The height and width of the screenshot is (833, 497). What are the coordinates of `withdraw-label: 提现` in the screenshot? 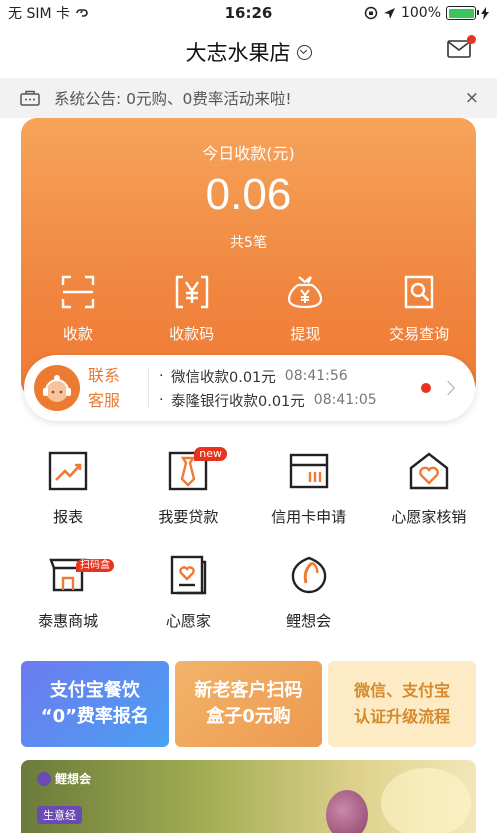 It's located at (305, 334).